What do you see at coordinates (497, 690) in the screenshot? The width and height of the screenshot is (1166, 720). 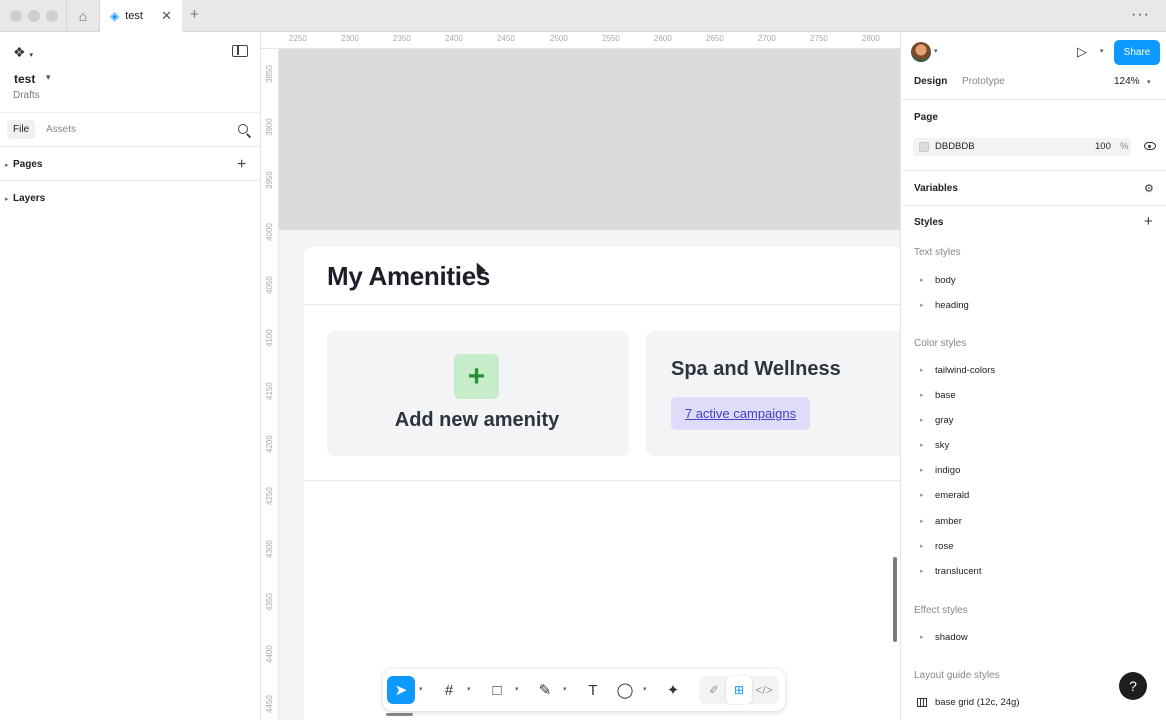 I see `shape-tool-icon: □` at bounding box center [497, 690].